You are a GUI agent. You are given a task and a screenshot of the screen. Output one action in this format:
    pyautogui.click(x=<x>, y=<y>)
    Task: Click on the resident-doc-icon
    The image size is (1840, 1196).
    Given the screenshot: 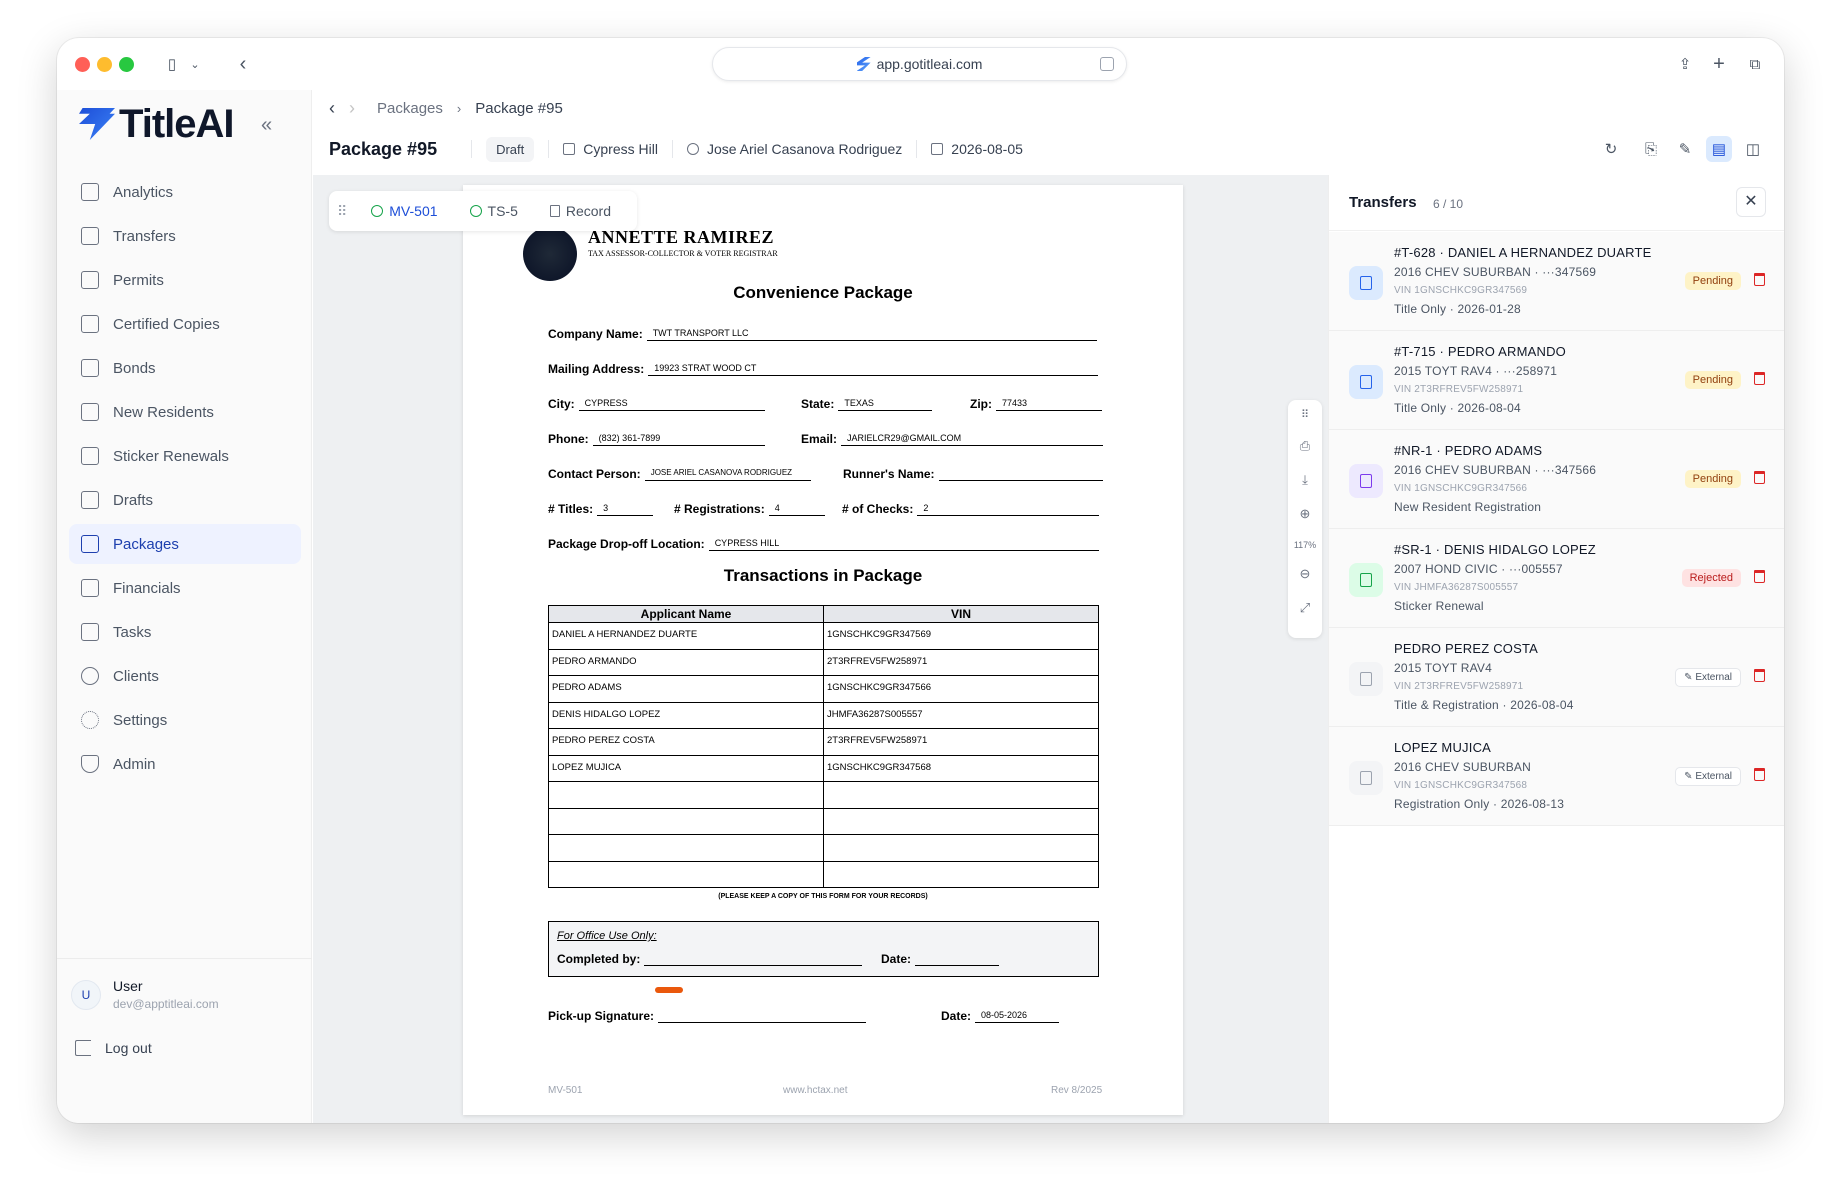 What is the action you would take?
    pyautogui.click(x=90, y=412)
    